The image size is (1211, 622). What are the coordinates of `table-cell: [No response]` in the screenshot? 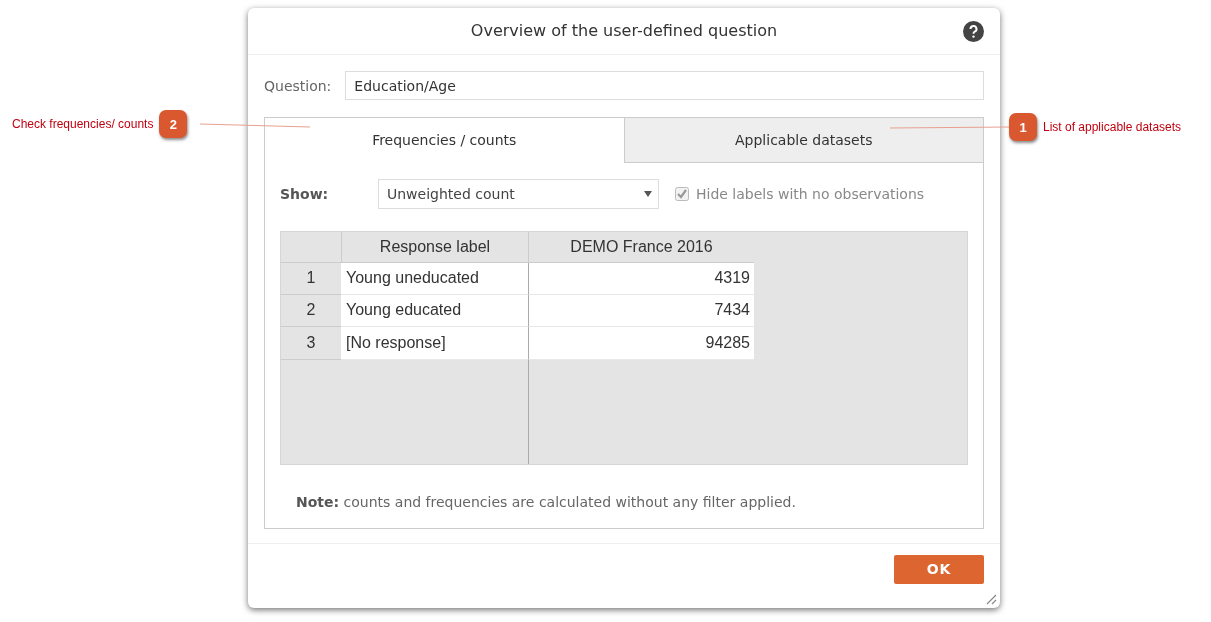 It's located at (434, 343).